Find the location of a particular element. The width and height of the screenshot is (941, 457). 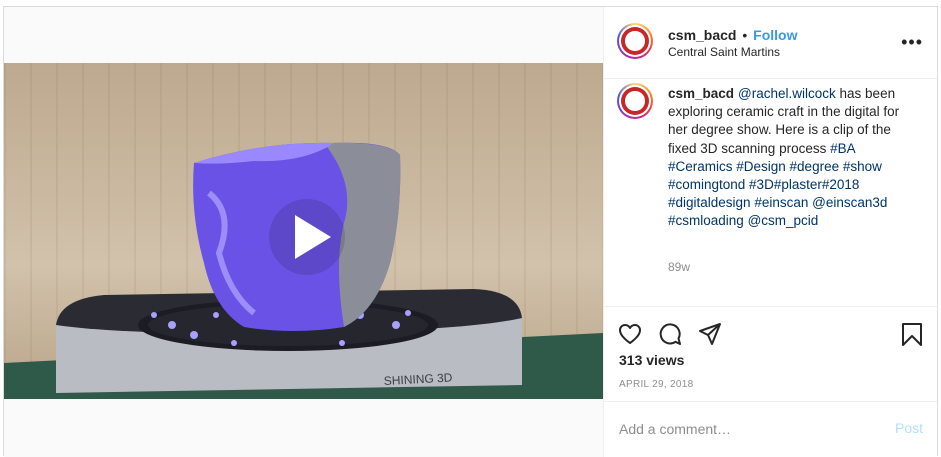

avatar is located at coordinates (635, 41).